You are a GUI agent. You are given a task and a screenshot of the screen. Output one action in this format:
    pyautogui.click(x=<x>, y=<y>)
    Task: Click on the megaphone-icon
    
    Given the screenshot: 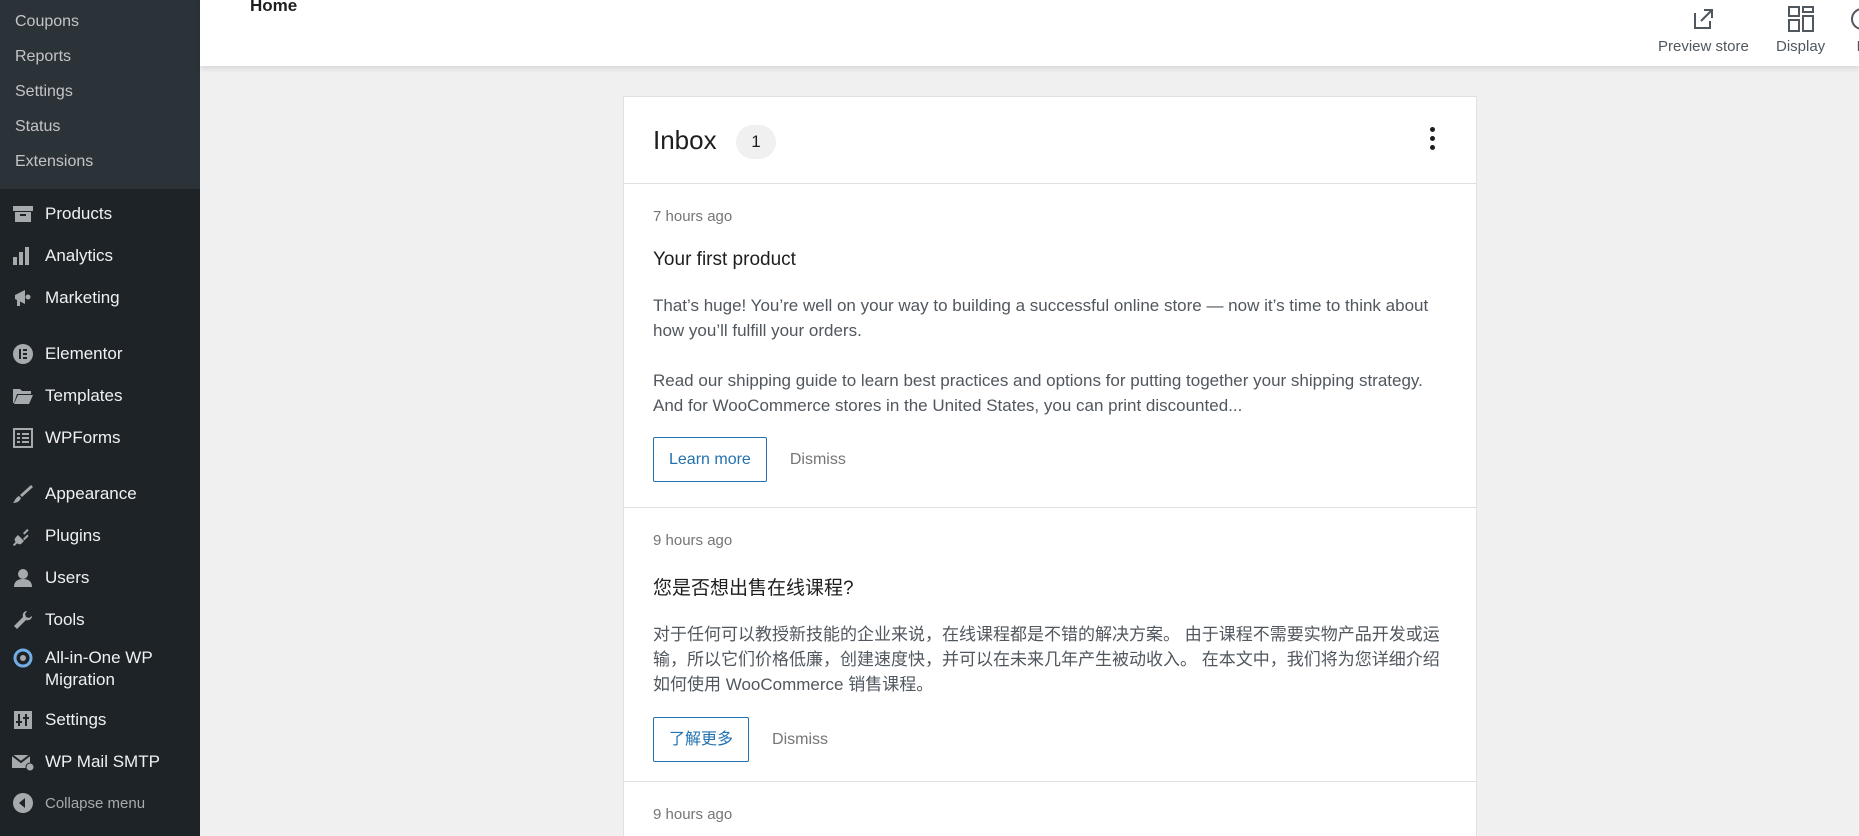 What is the action you would take?
    pyautogui.click(x=23, y=298)
    